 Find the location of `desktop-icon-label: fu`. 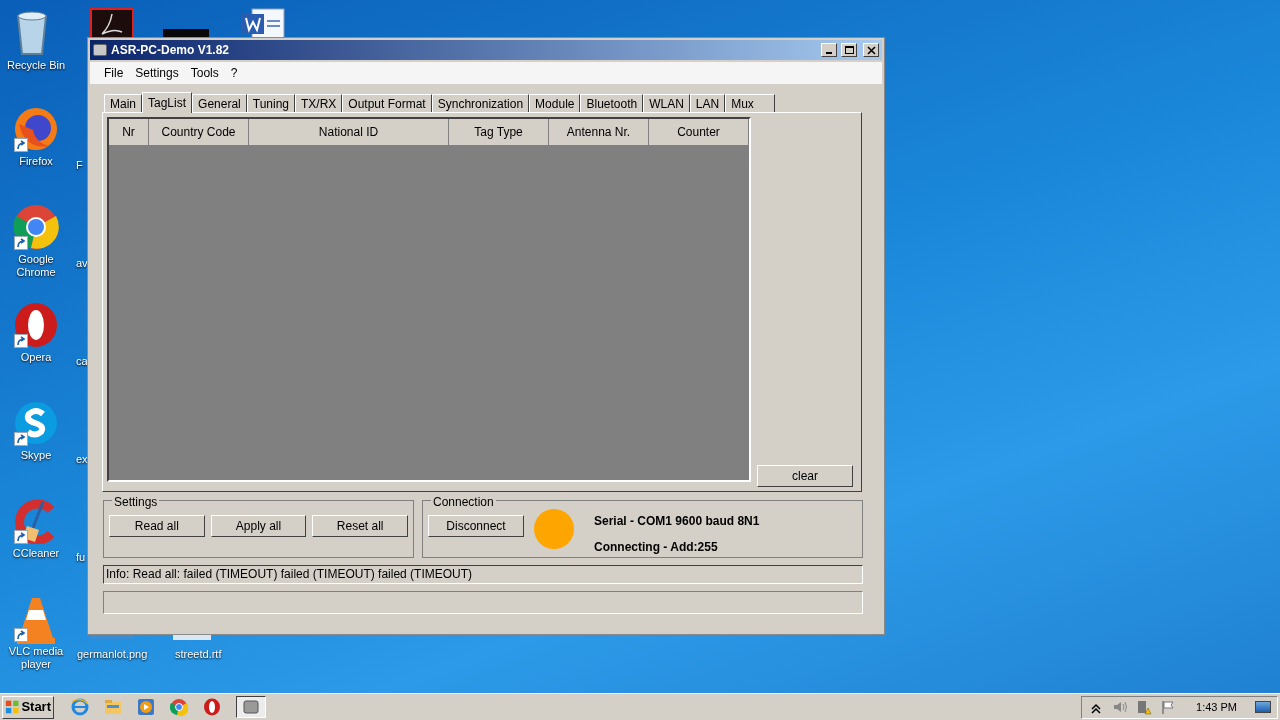

desktop-icon-label: fu is located at coordinates (81, 557).